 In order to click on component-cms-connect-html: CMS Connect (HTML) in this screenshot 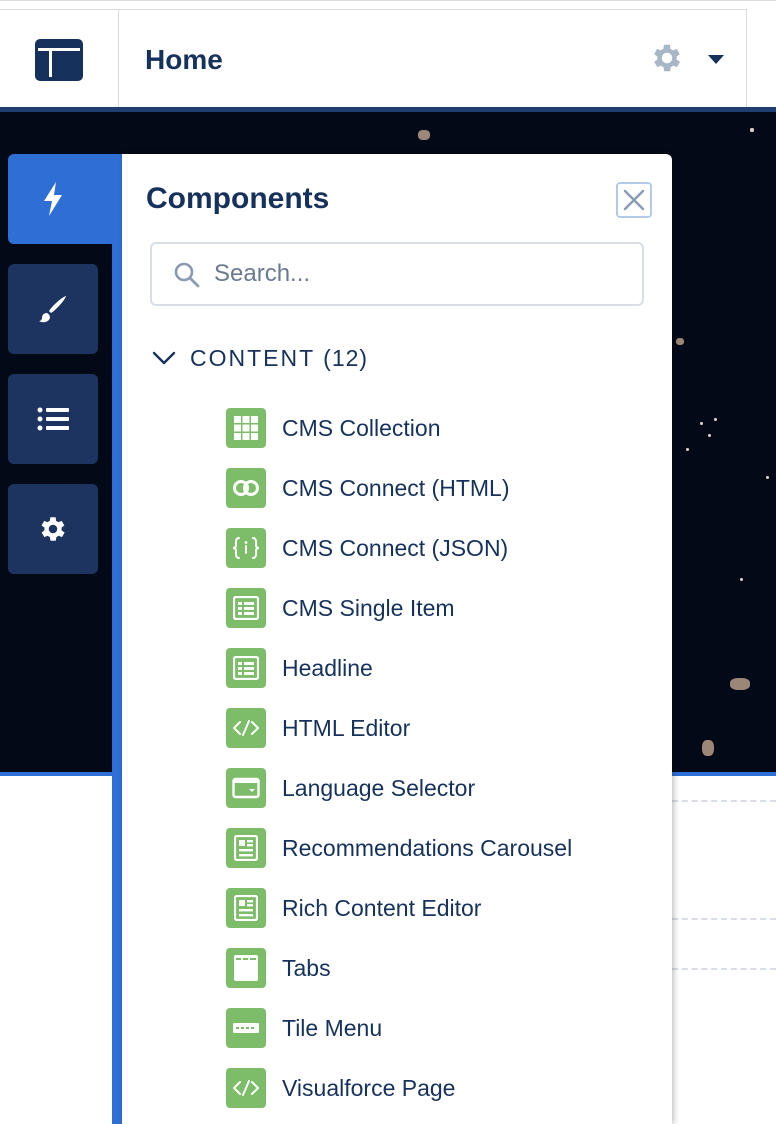, I will do `click(441, 488)`.